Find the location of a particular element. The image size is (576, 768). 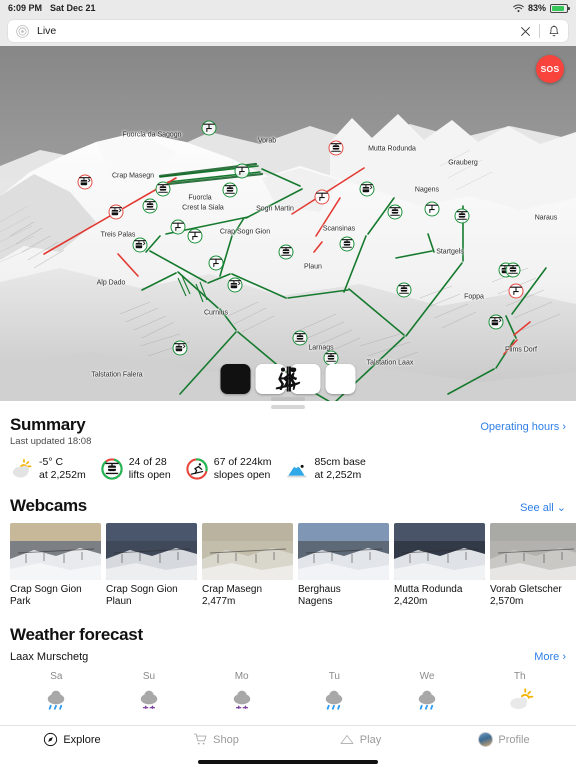

map-label: Foppa is located at coordinates (474, 297).